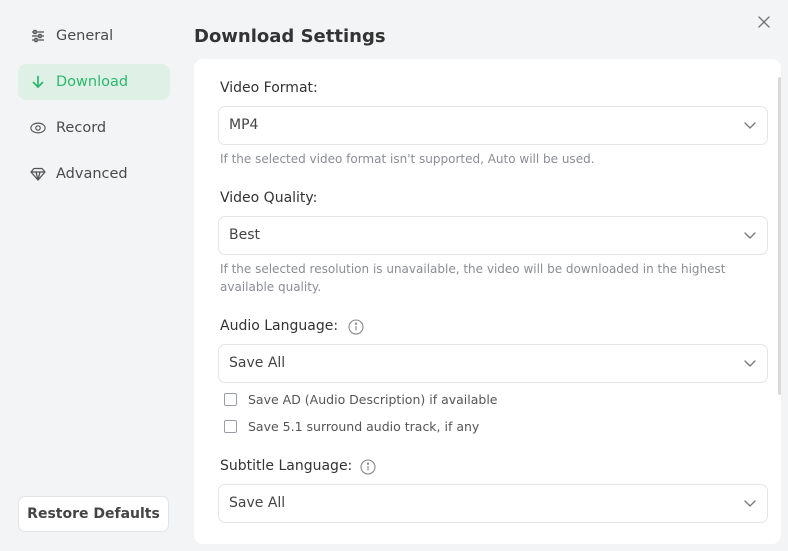  I want to click on sidebar-item-general: General, so click(94, 36).